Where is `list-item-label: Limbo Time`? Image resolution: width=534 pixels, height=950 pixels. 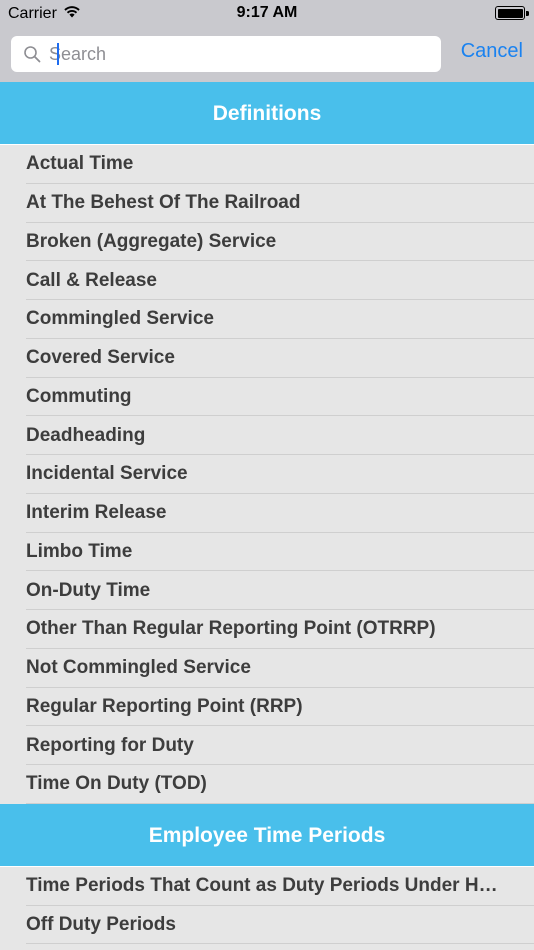
list-item-label: Limbo Time is located at coordinates (79, 551).